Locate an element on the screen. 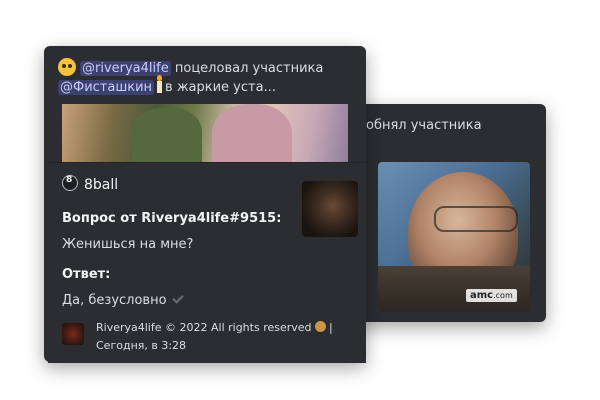  gif-watermark: amc.com is located at coordinates (491, 295).